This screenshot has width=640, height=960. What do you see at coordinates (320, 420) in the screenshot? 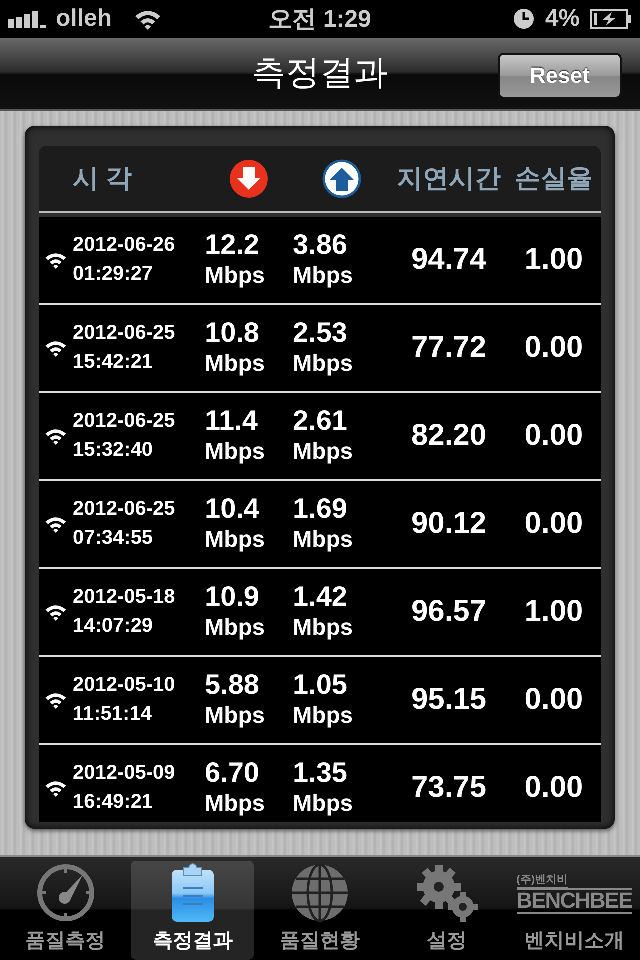
I see `upload-speed: 2.61` at bounding box center [320, 420].